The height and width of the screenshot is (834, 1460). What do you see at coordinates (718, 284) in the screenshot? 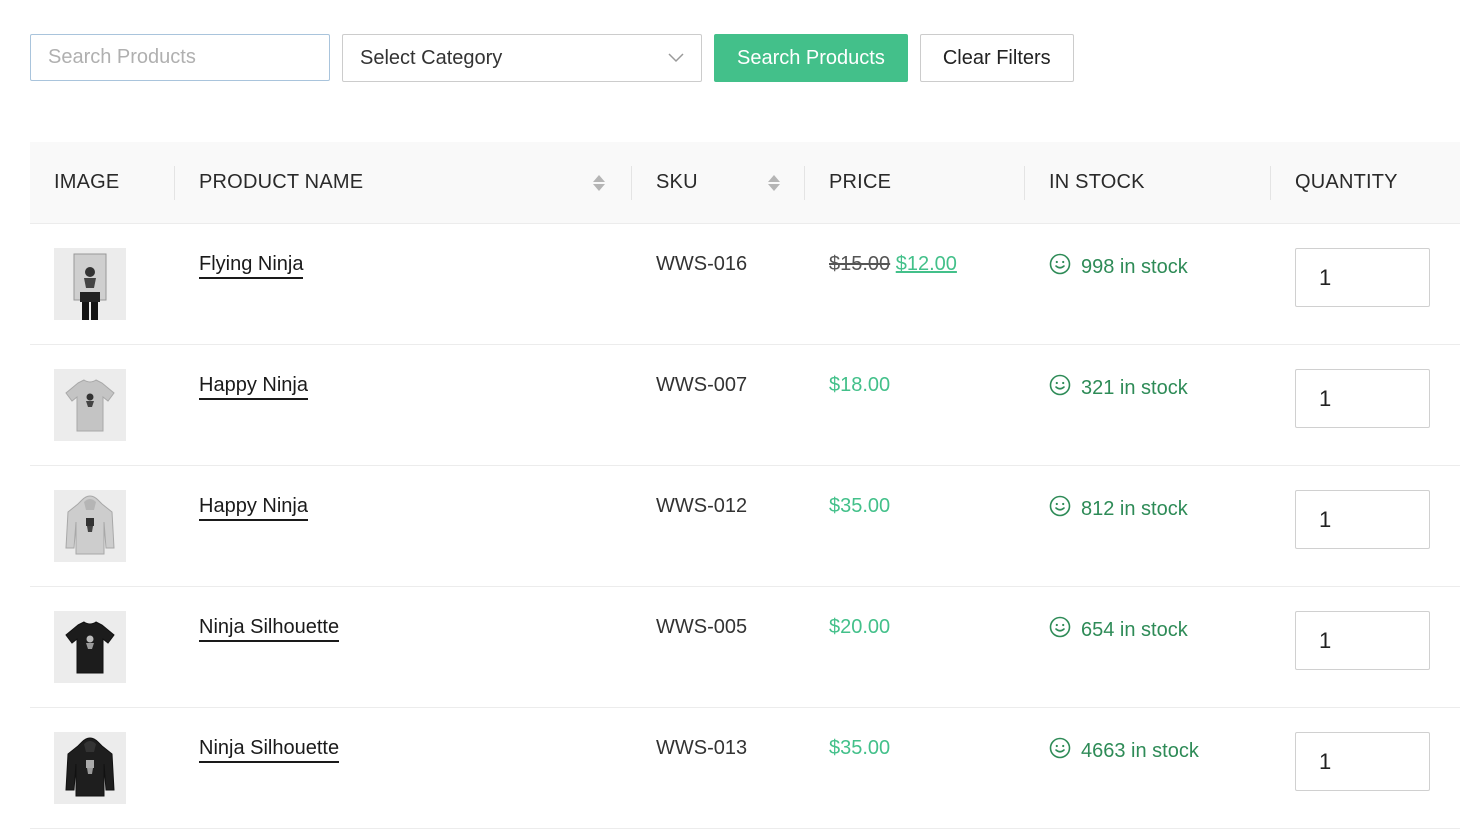
I see `sku-cell: WWS-016` at bounding box center [718, 284].